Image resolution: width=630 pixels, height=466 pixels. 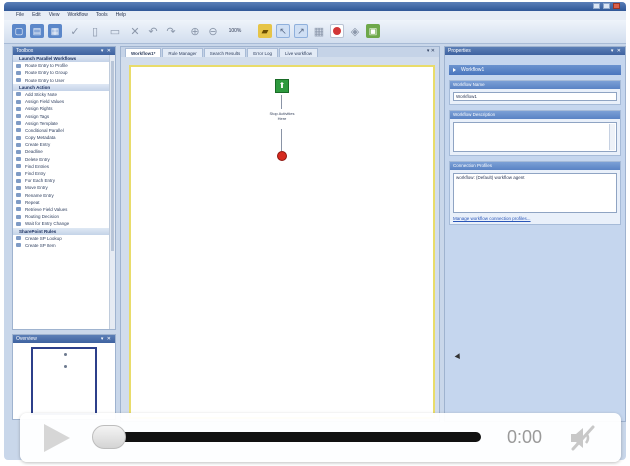 I want to click on rules-icon: ◈, so click(x=355, y=31).